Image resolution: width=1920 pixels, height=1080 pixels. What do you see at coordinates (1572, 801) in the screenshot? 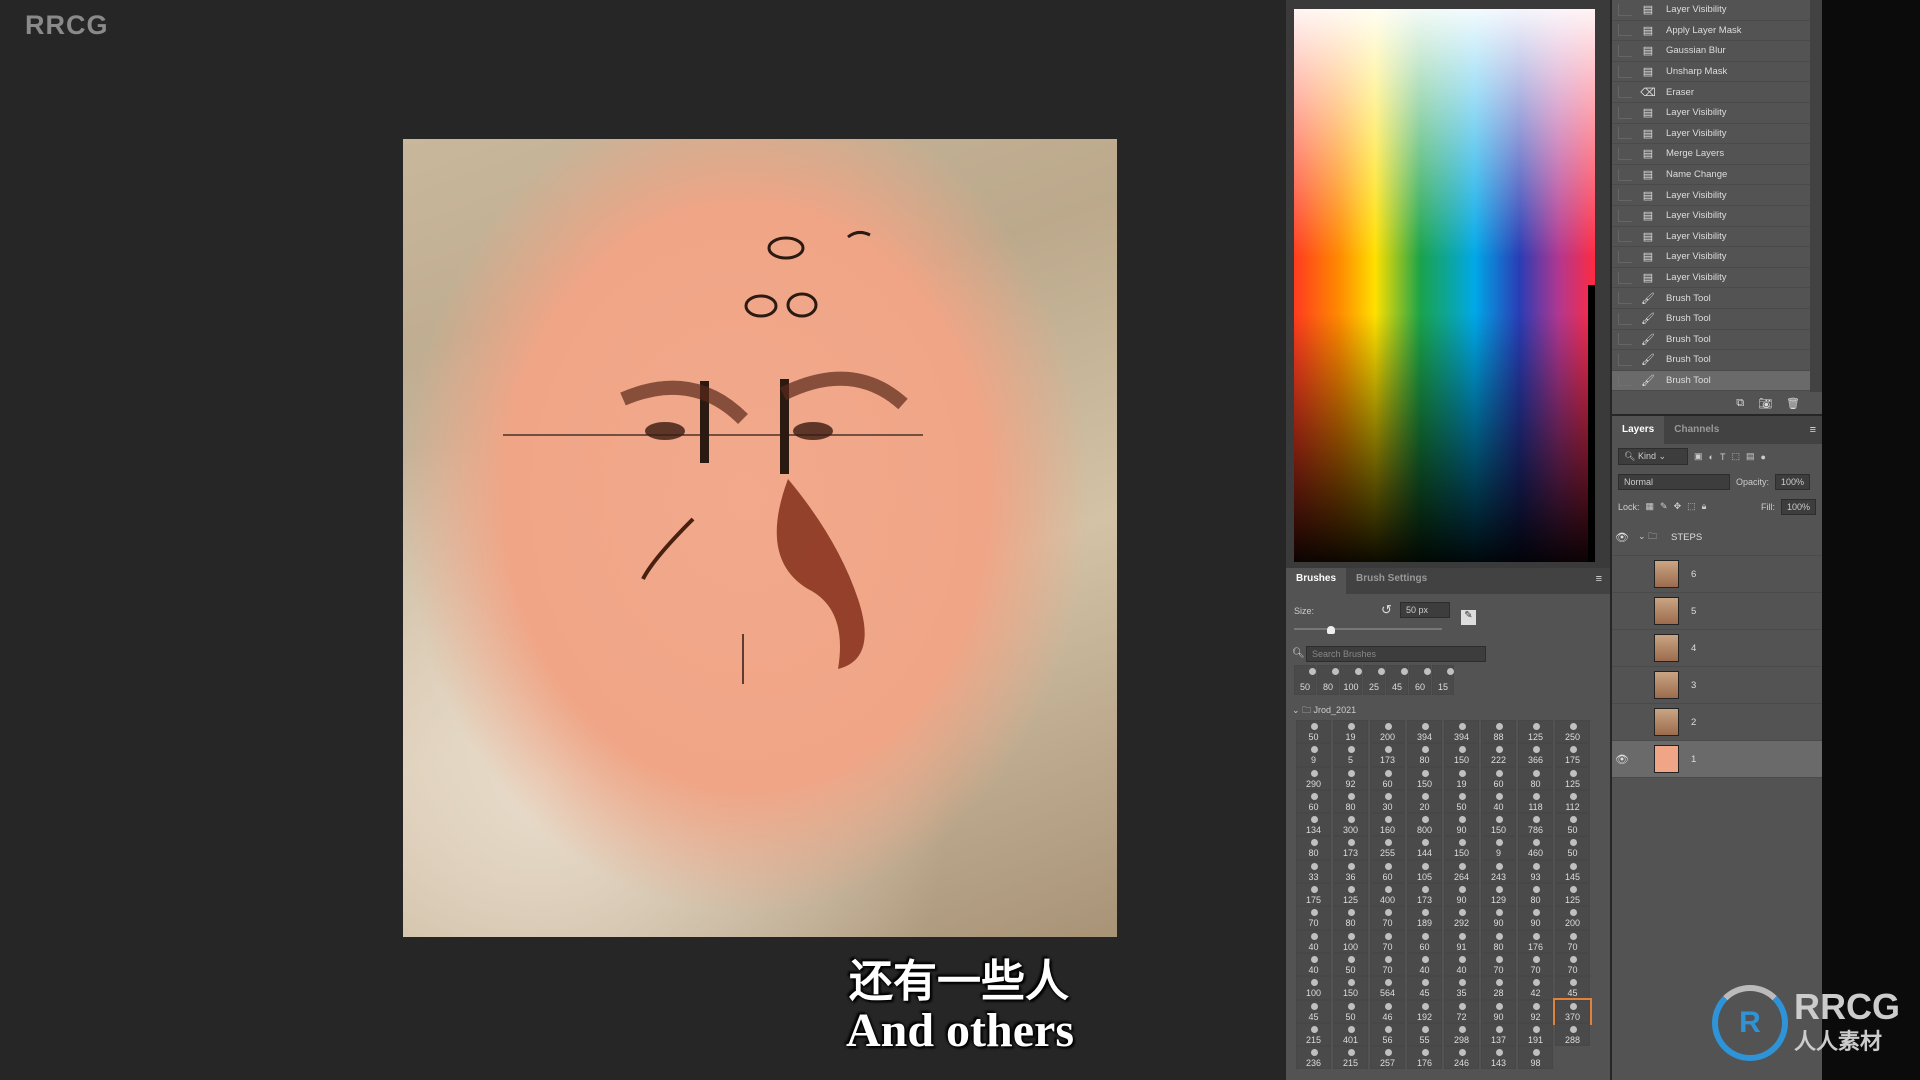
I see `brush-preset: 112` at bounding box center [1572, 801].